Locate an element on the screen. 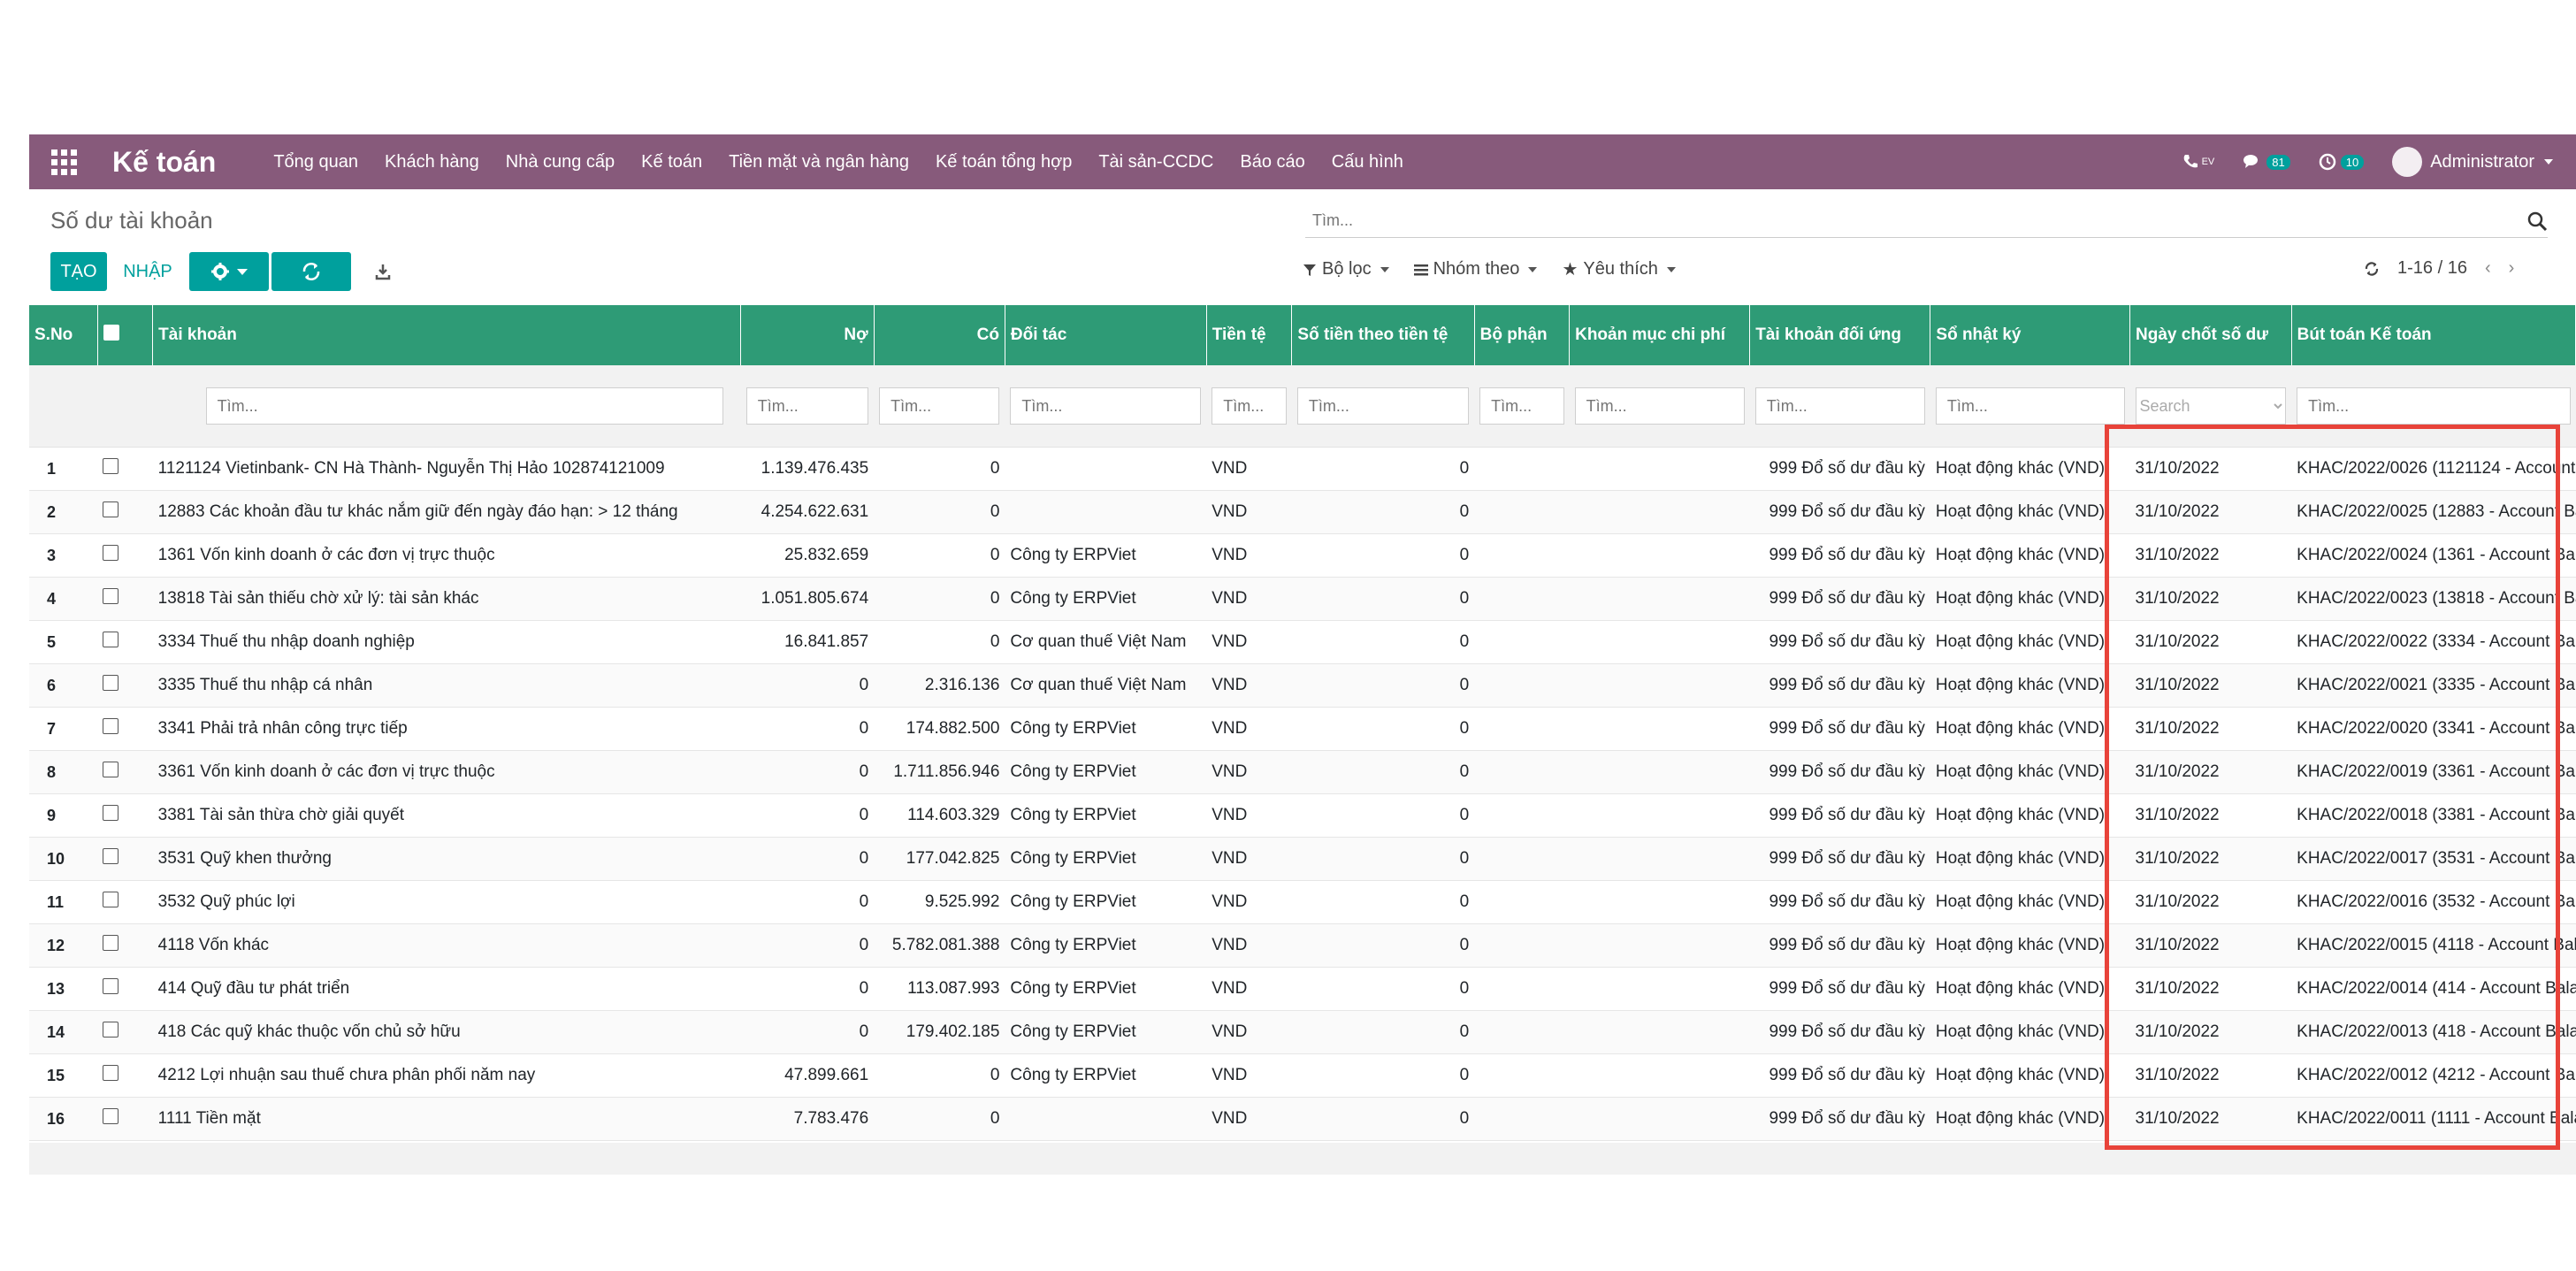 The image size is (2576, 1271). filter-cost-item-input is located at coordinates (1660, 406).